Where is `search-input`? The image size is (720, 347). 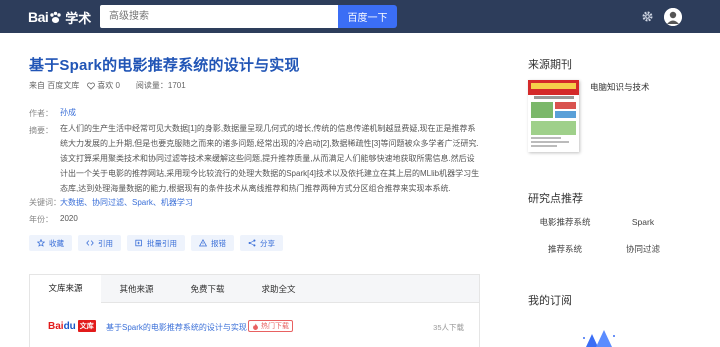 search-input is located at coordinates (219, 16).